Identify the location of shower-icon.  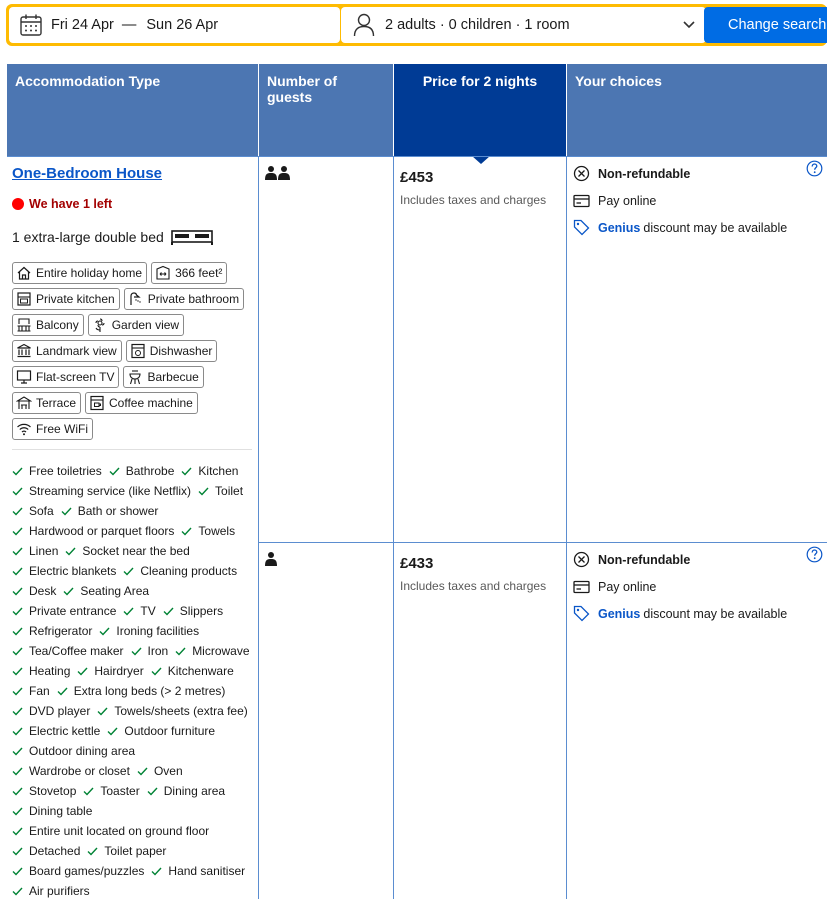
(135, 298).